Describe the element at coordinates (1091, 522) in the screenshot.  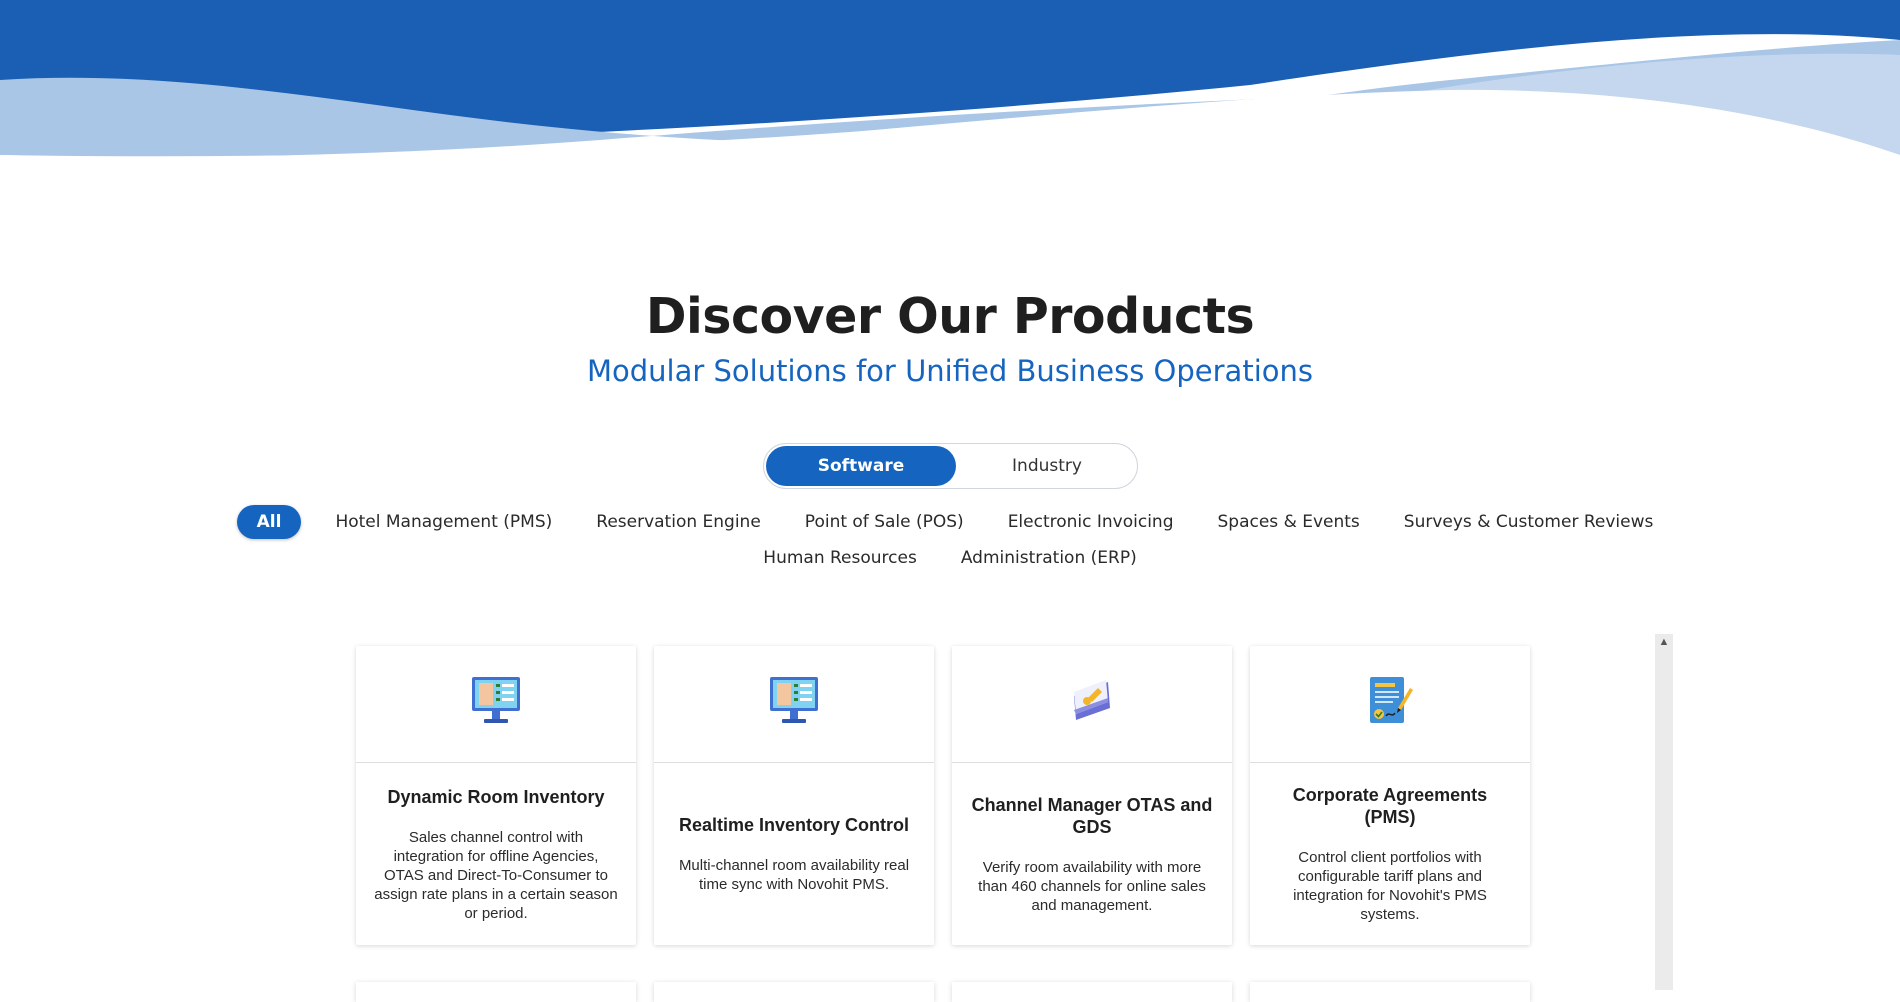
I see `filter-electronic-invoicing: Electronic Invoicing` at that location.